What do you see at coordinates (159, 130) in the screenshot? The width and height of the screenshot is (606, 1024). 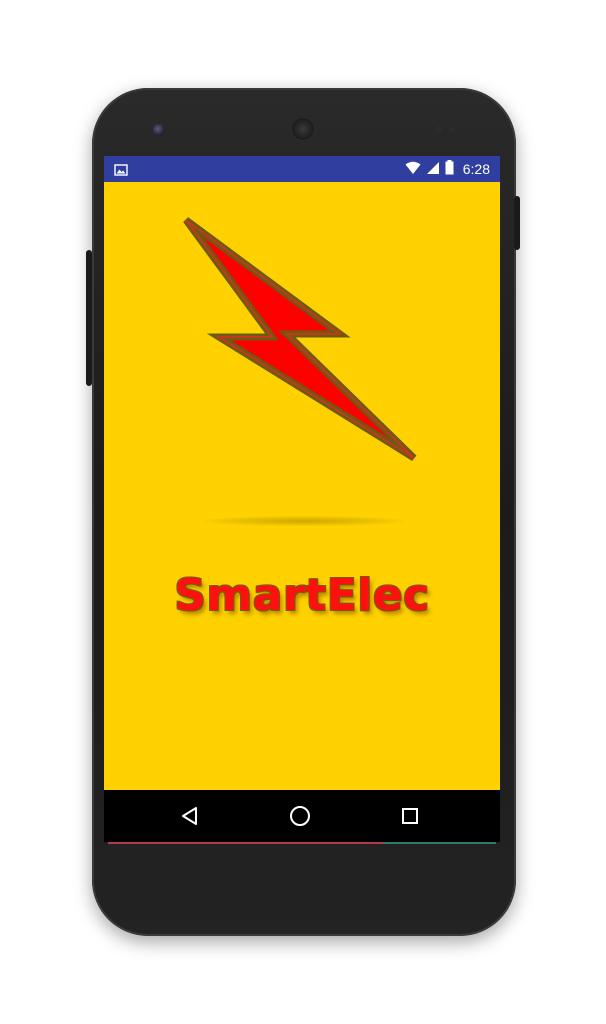 I see `front-camera` at bounding box center [159, 130].